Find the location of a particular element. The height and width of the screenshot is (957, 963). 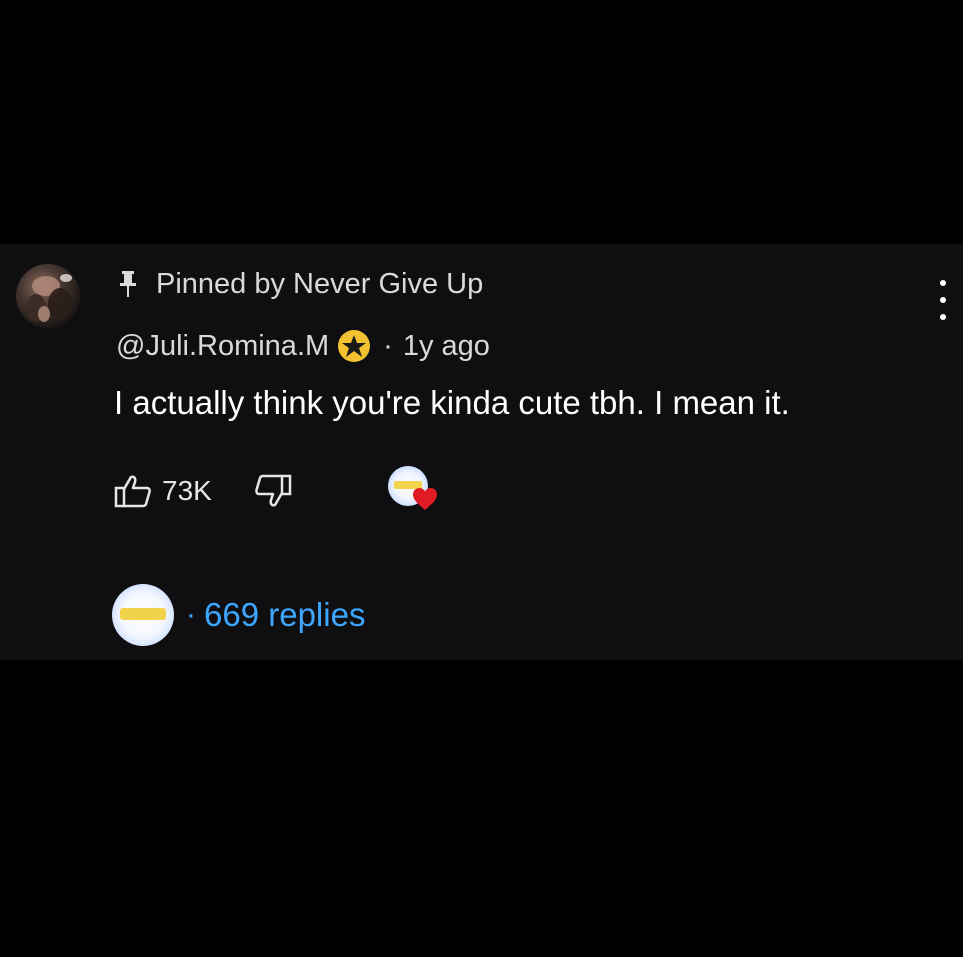

like-button: 73K is located at coordinates (163, 491).